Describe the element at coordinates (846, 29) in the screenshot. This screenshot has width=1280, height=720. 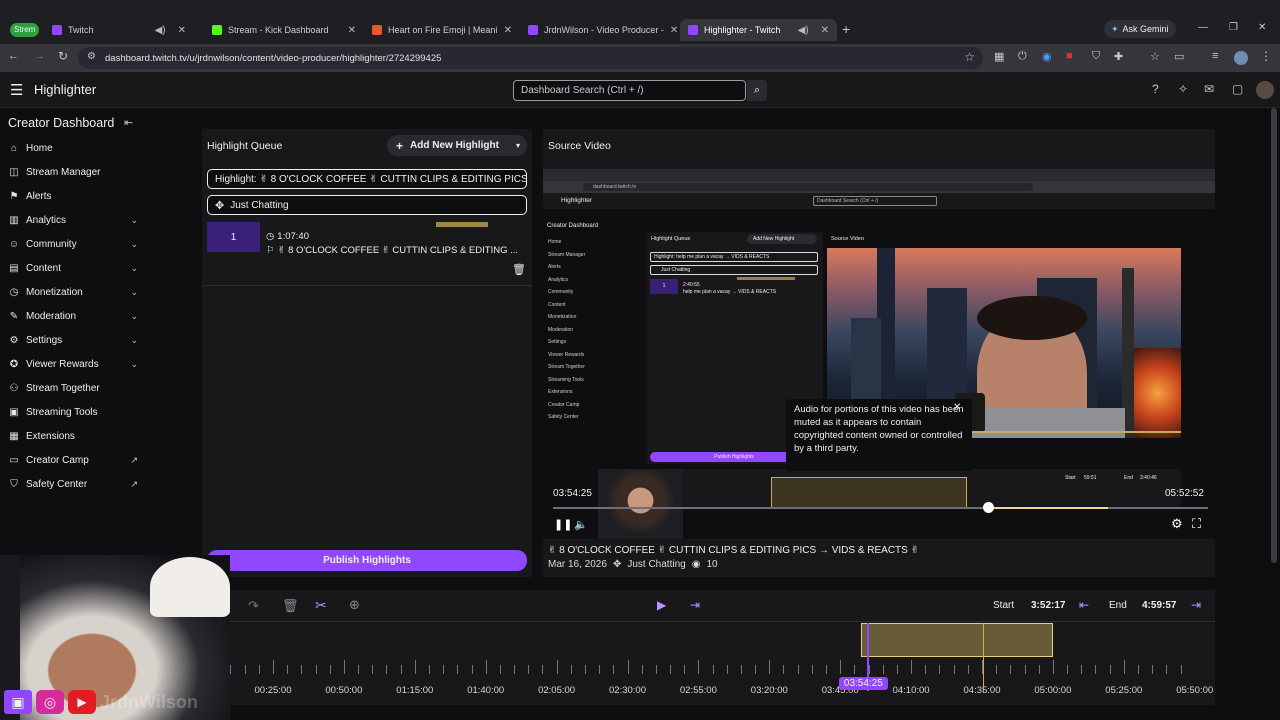
I see `new-tab-icon: +` at that location.